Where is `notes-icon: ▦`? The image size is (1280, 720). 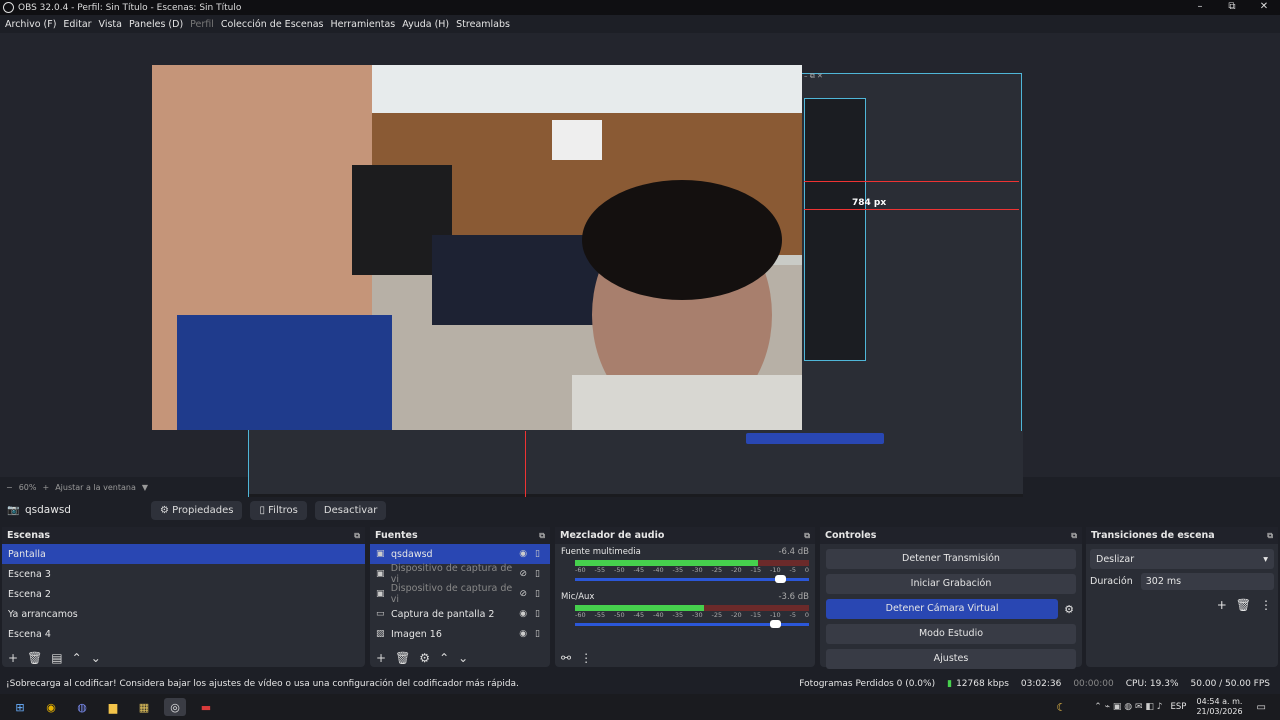 notes-icon: ▦ is located at coordinates (144, 707).